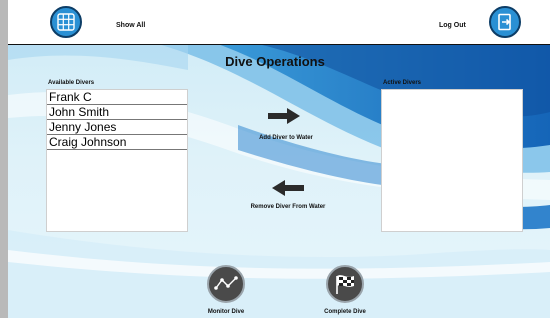 The width and height of the screenshot is (550, 318). Describe the element at coordinates (286, 138) in the screenshot. I see `add-diver-label: Add Diver to Water` at that location.